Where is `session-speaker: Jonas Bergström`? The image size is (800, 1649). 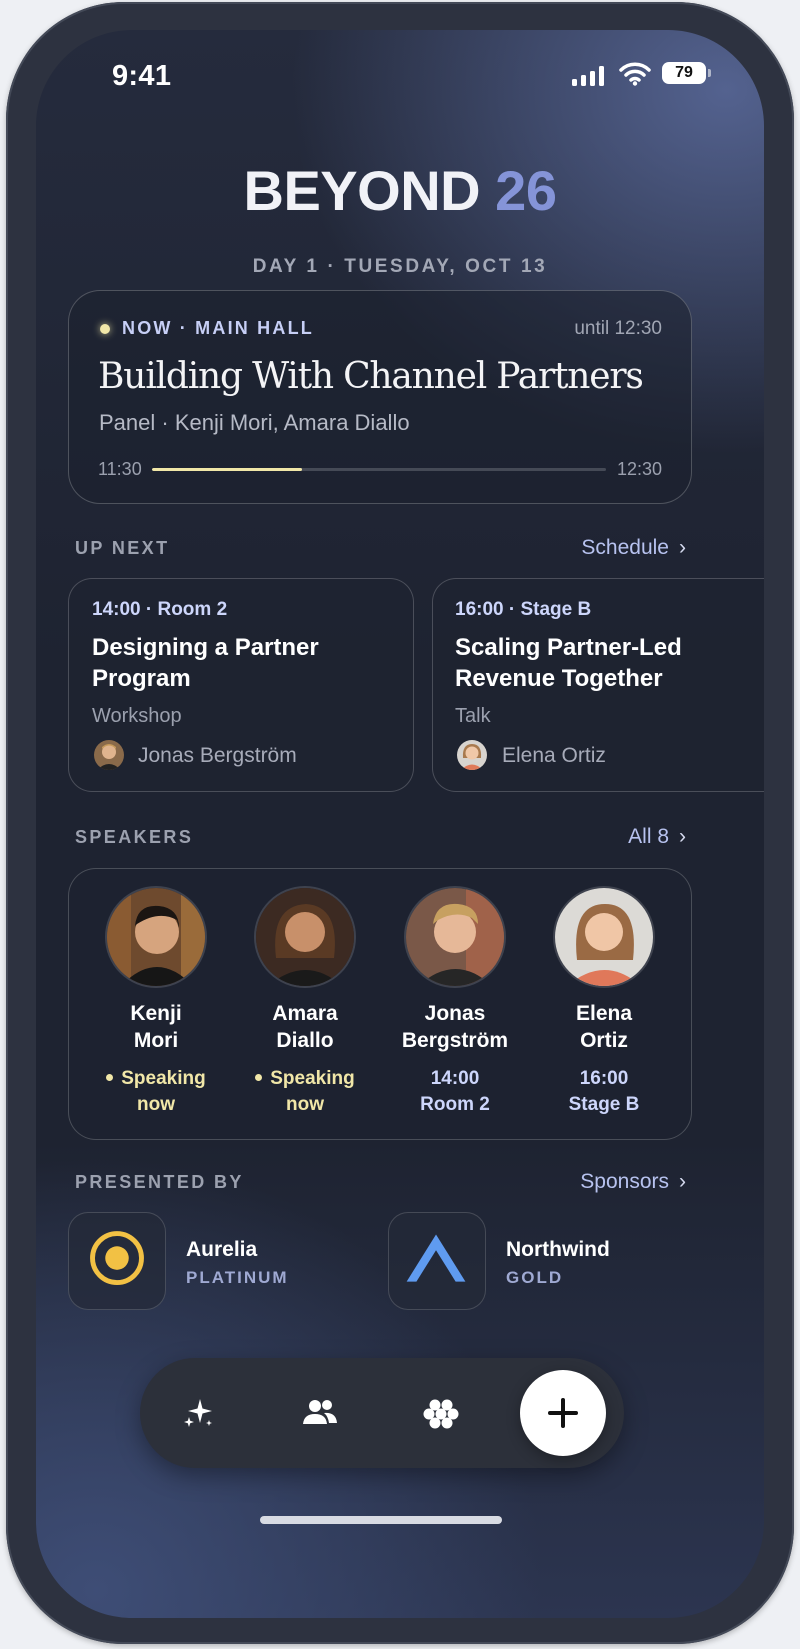 session-speaker: Jonas Bergström is located at coordinates (217, 755).